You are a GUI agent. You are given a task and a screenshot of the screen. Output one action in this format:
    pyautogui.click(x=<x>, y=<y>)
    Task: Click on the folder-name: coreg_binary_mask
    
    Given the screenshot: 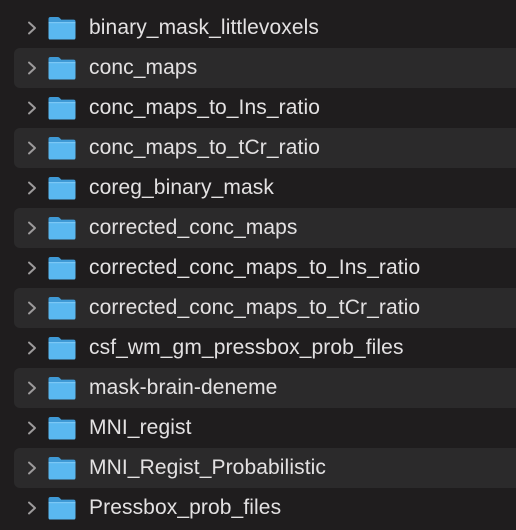 What is the action you would take?
    pyautogui.click(x=181, y=187)
    